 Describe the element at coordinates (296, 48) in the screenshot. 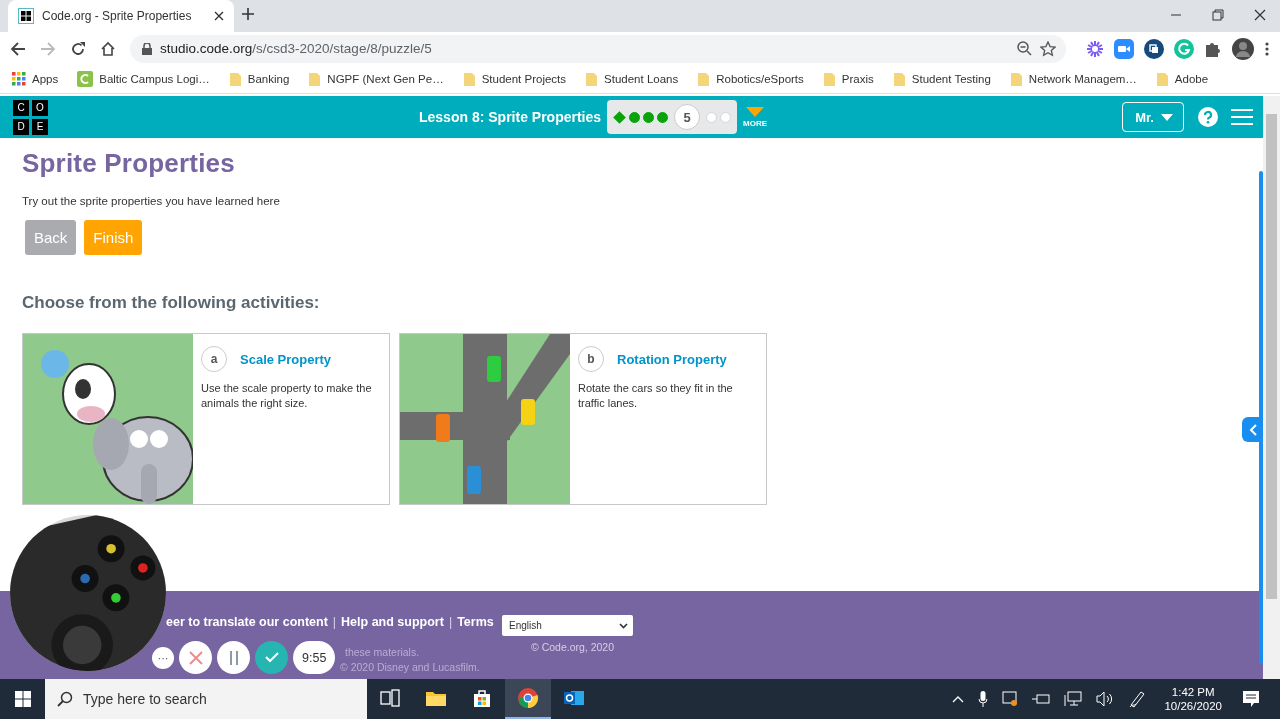

I see `url-text: studio.code.org/s/csd3-2020/stage/8/puzzle/5` at that location.